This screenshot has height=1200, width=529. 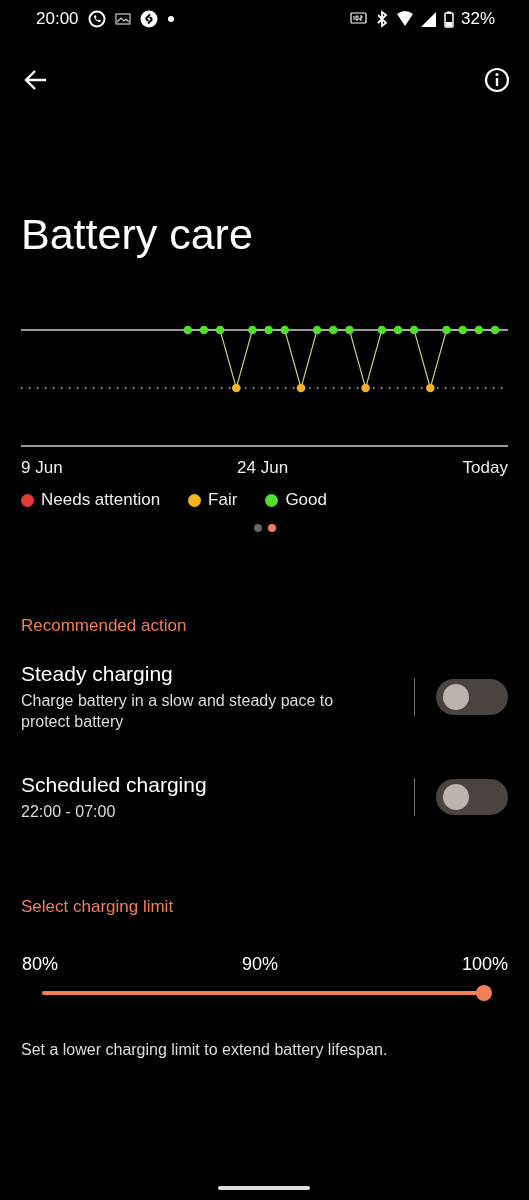 I want to click on setting-description: 22:00 - 07:00, so click(x=69, y=811).